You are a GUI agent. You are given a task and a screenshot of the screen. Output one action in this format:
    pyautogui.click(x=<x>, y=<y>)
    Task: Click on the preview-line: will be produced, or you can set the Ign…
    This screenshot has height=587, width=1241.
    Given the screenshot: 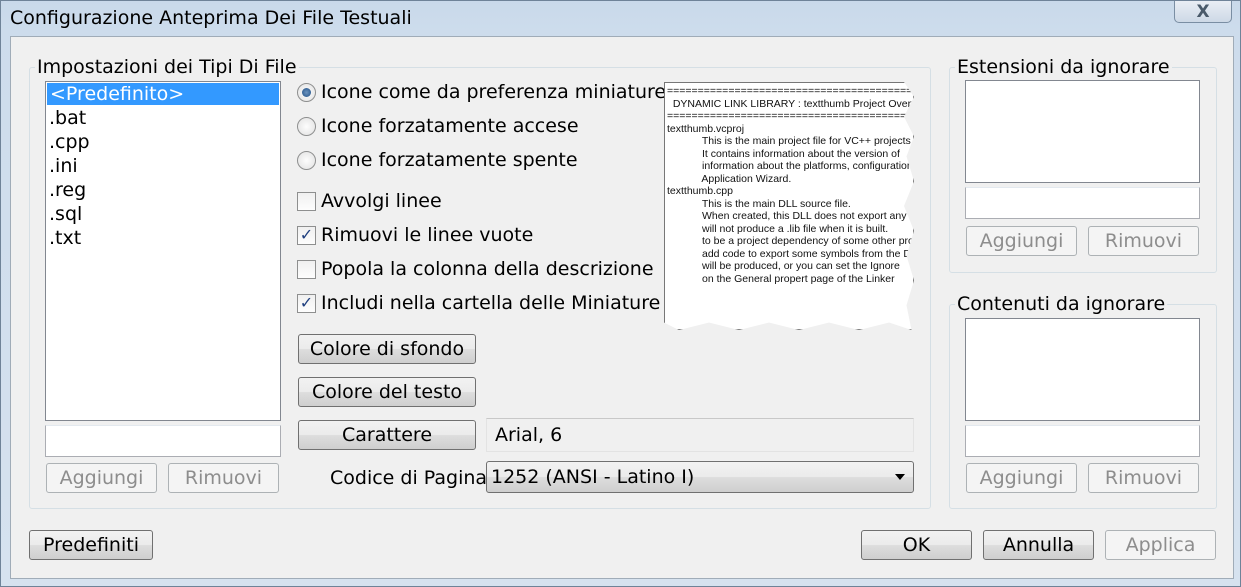 What is the action you would take?
    pyautogui.click(x=783, y=266)
    